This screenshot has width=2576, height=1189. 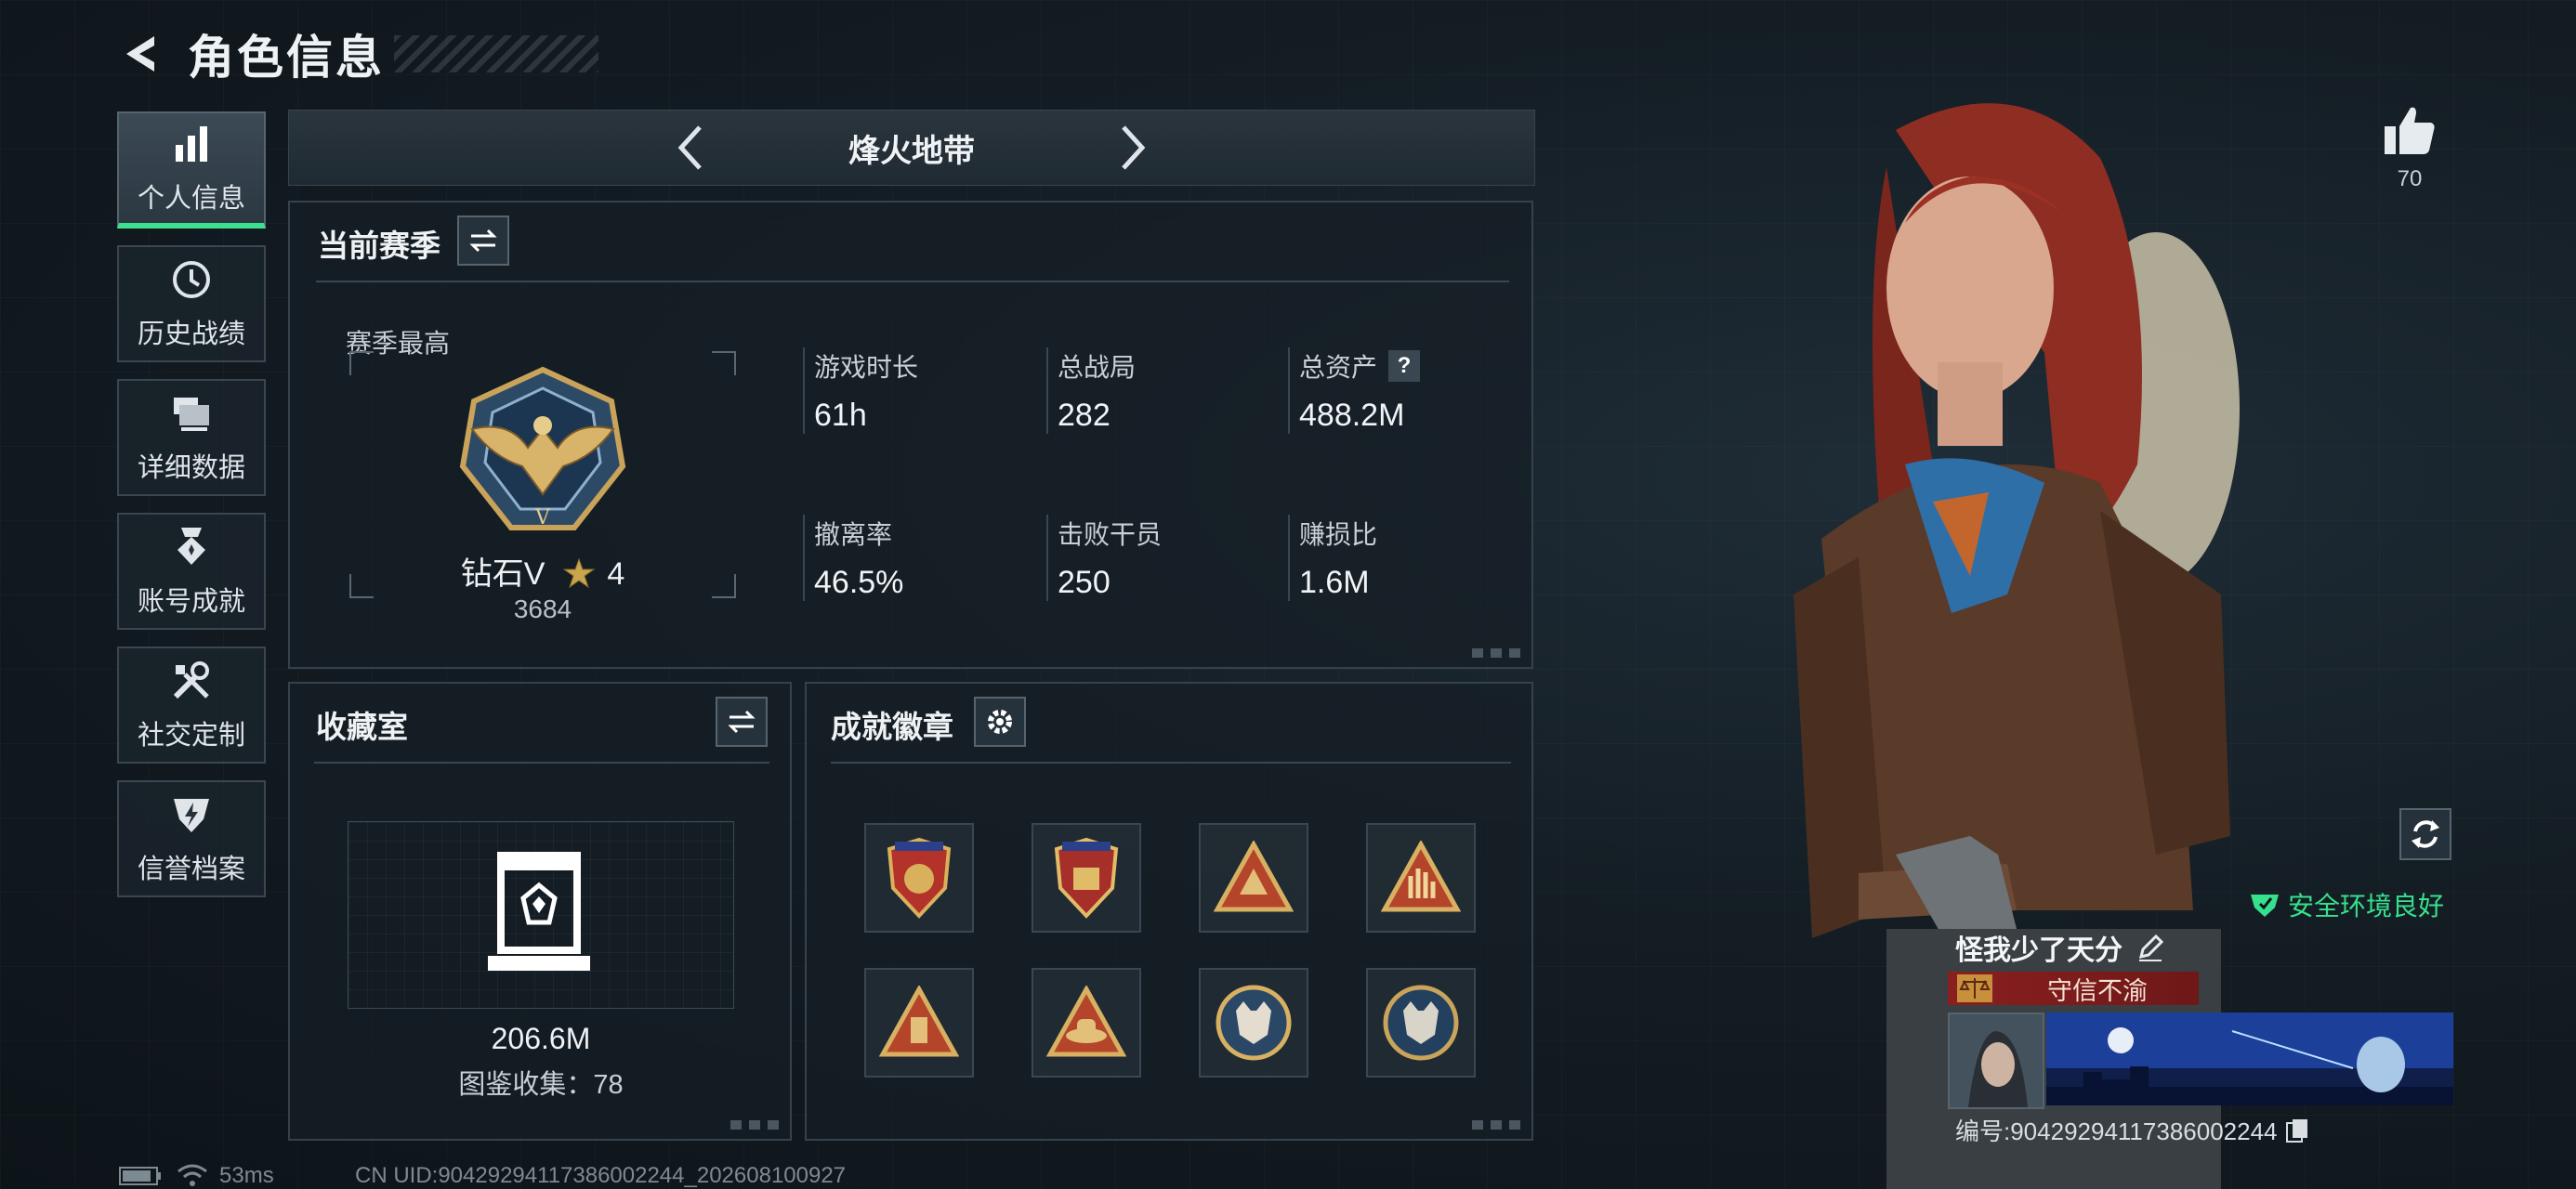 What do you see at coordinates (191, 468) in the screenshot?
I see `nav-item-label: 详细数据` at bounding box center [191, 468].